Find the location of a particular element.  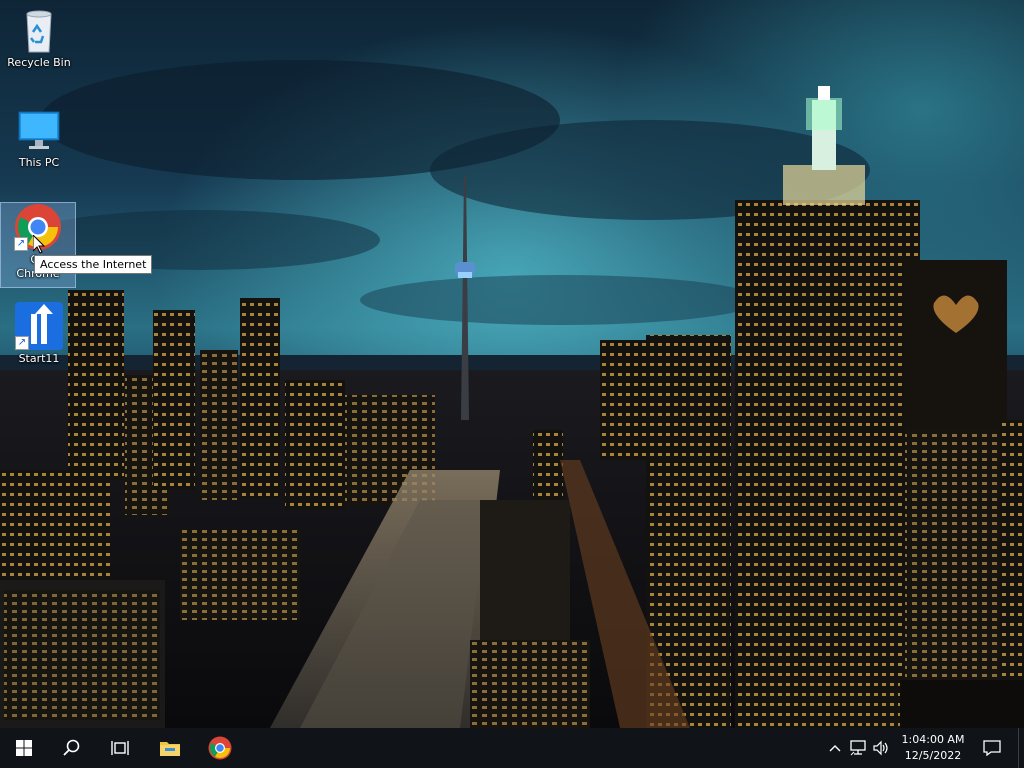

start11-icon-shortcut: ↗ Start11 is located at coordinates (39, 337).